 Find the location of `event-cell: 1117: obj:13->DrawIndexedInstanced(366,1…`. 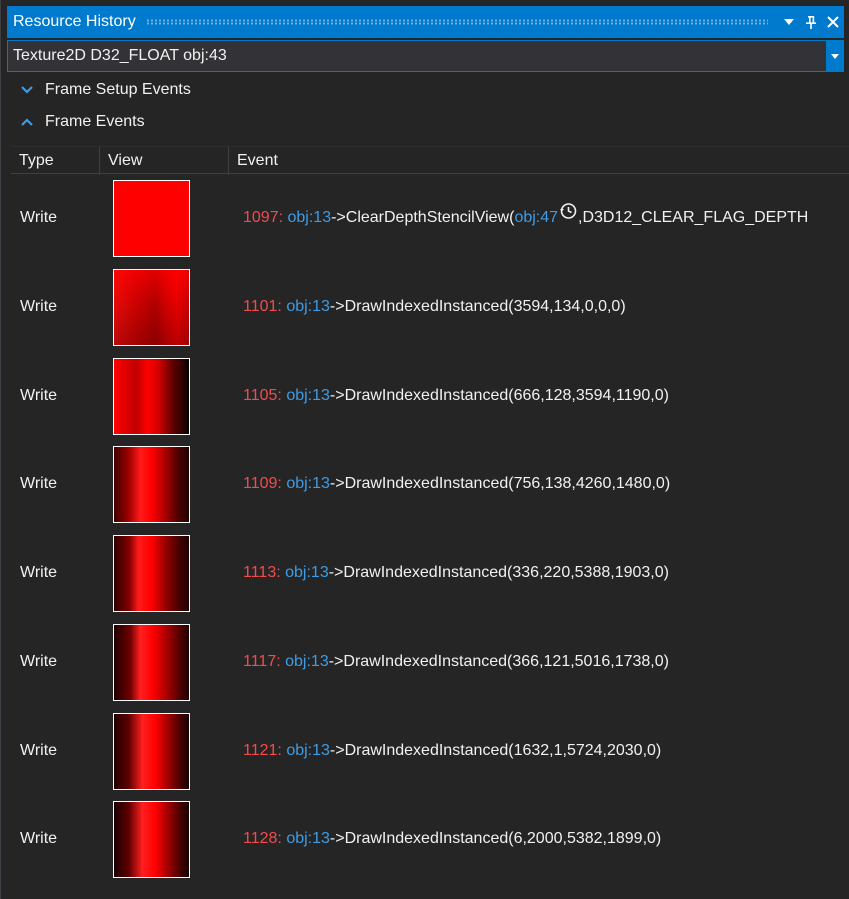

event-cell: 1117: obj:13->DrawIndexedInstanced(366,1… is located at coordinates (456, 662).